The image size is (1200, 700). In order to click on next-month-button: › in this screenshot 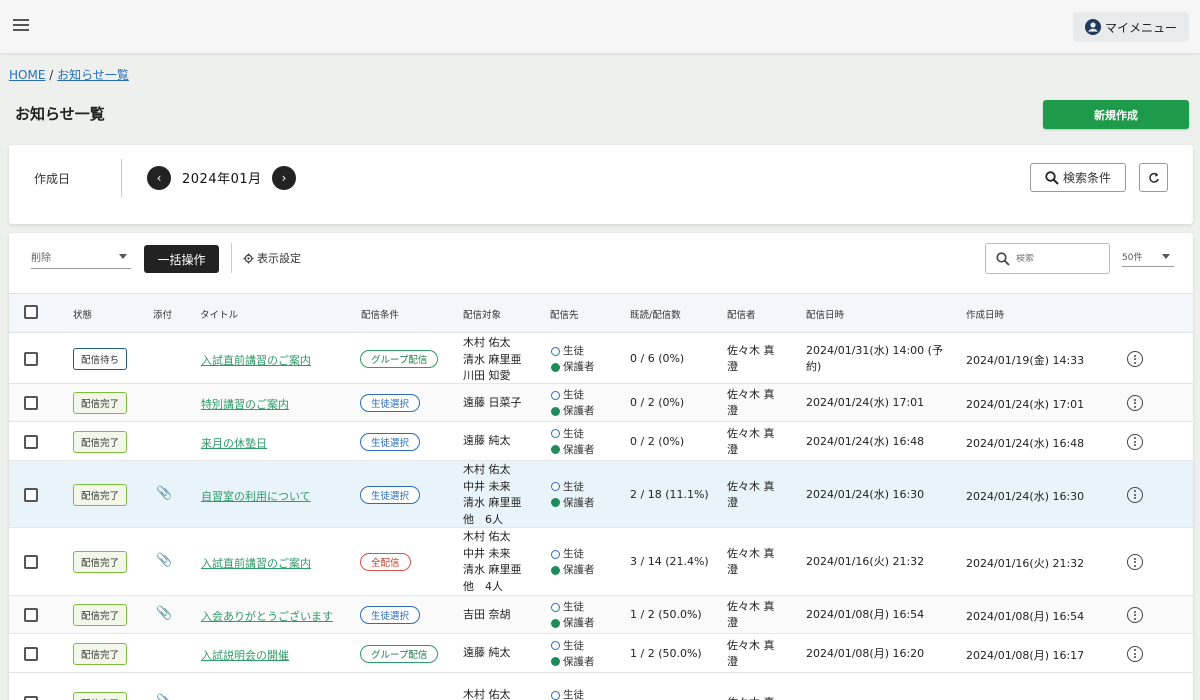, I will do `click(284, 178)`.